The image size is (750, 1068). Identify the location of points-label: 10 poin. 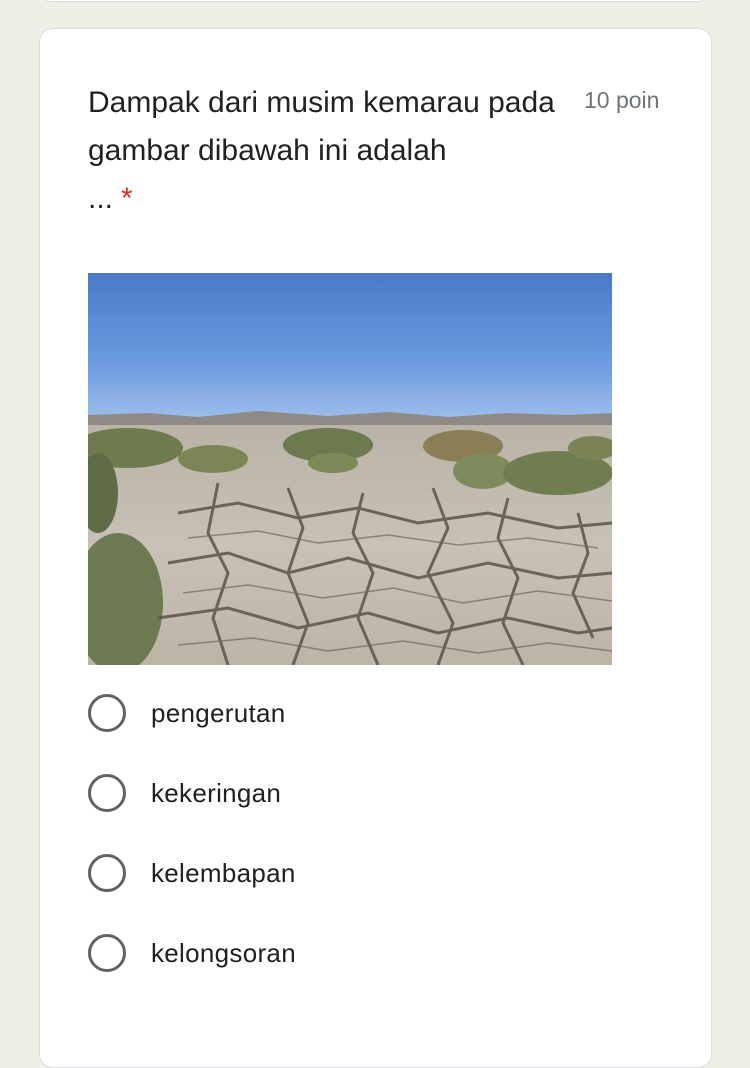
(622, 100).